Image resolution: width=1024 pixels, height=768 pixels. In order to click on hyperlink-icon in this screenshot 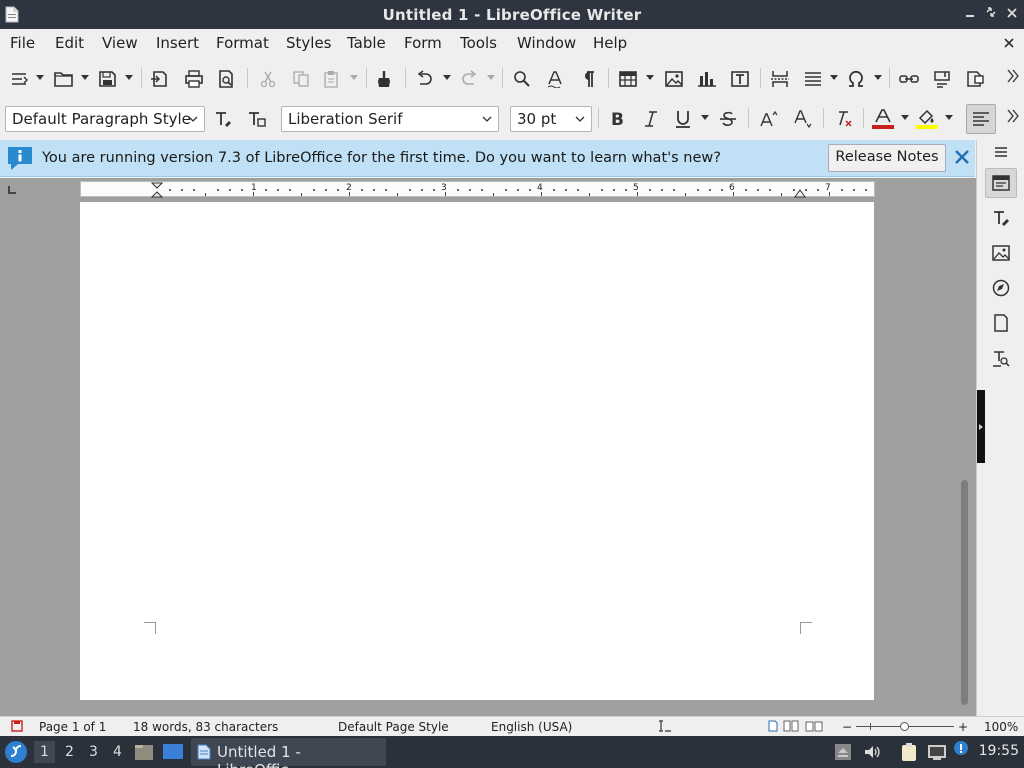, I will do `click(909, 79)`.